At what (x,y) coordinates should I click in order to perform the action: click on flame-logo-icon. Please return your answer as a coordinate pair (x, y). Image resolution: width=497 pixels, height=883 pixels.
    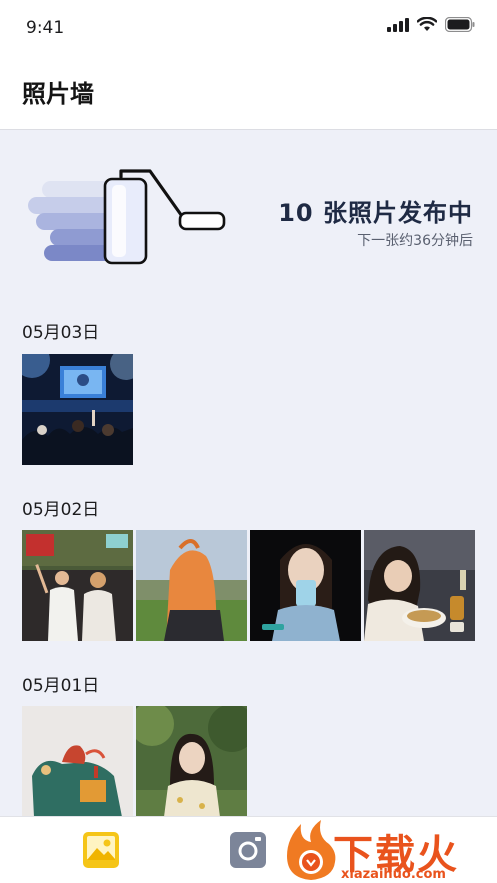
    Looking at the image, I should click on (311, 850).